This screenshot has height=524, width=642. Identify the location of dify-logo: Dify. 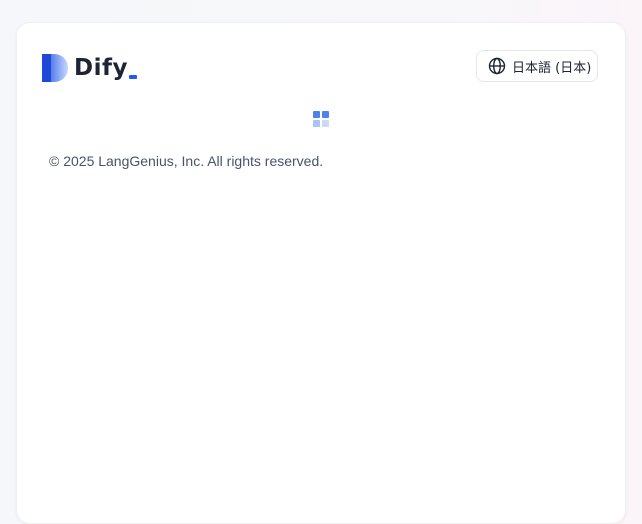
(89, 68).